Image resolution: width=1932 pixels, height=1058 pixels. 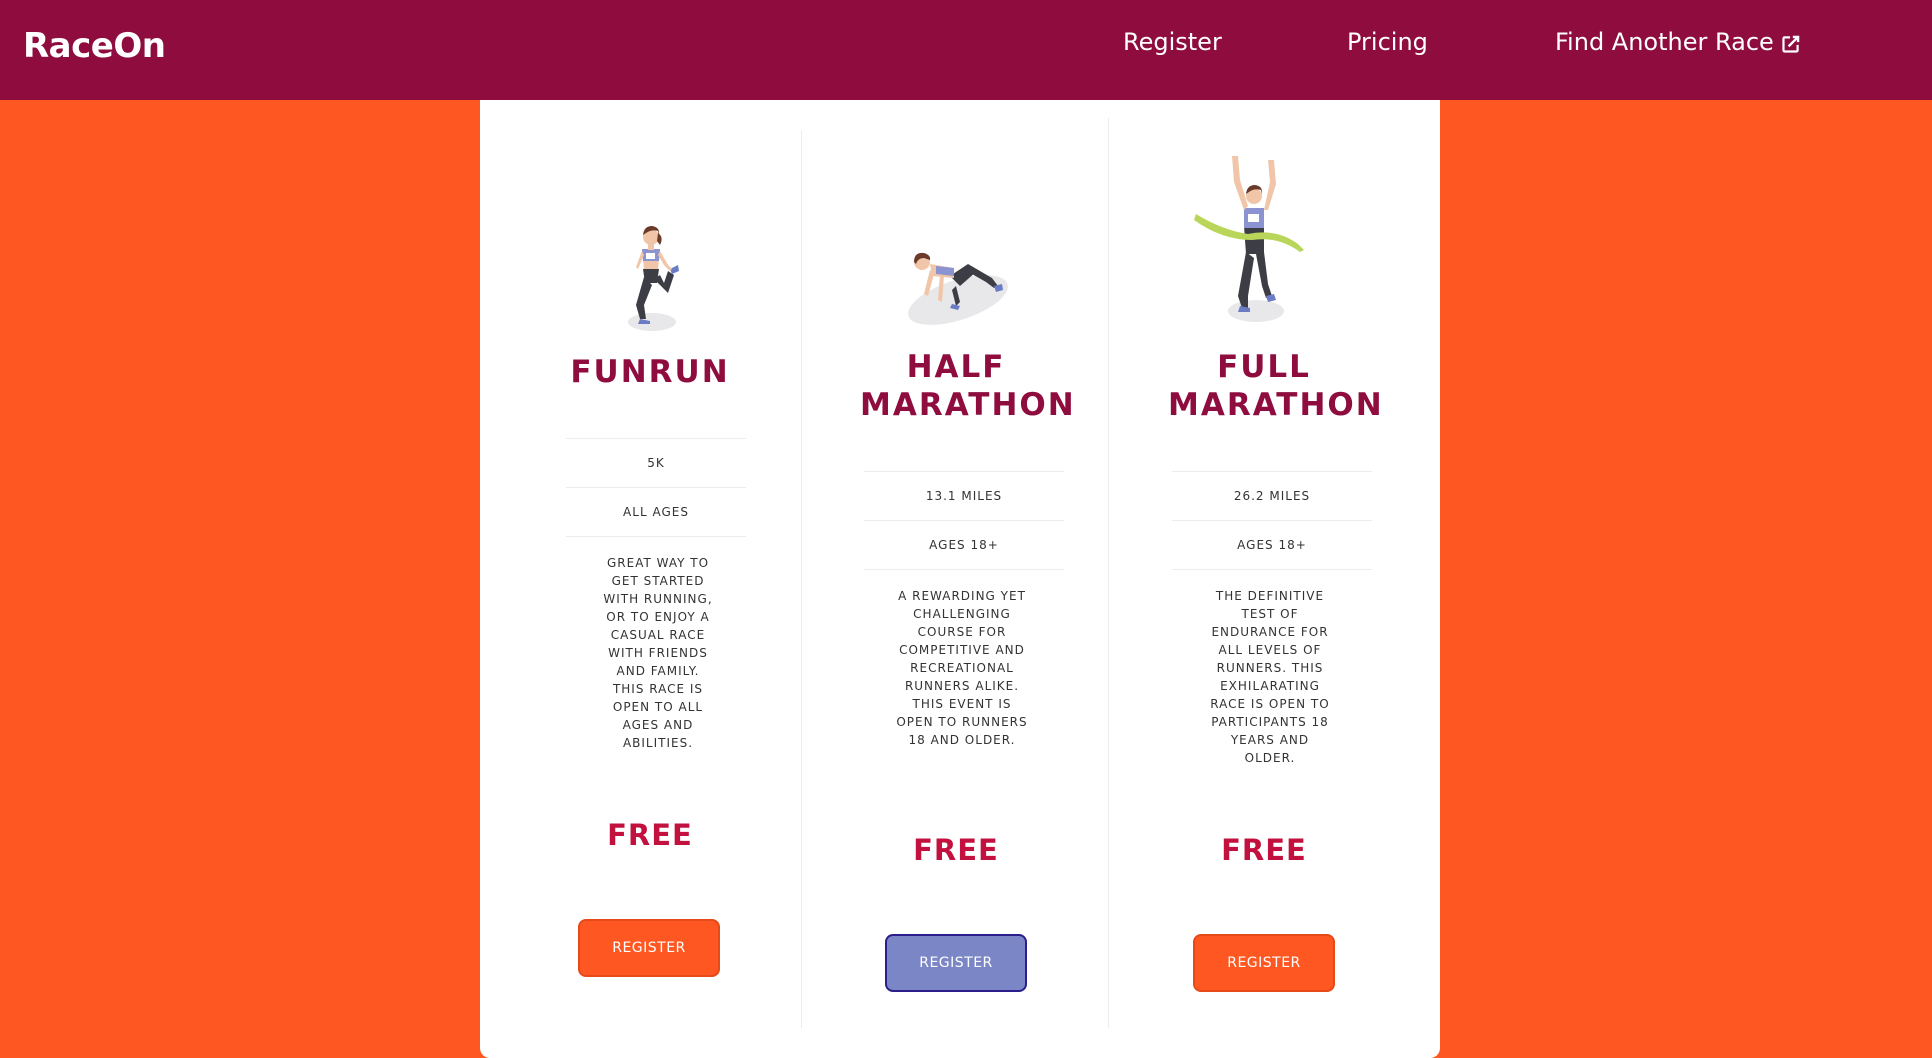 I want to click on runner-starting-block-illustration, so click(x=958, y=288).